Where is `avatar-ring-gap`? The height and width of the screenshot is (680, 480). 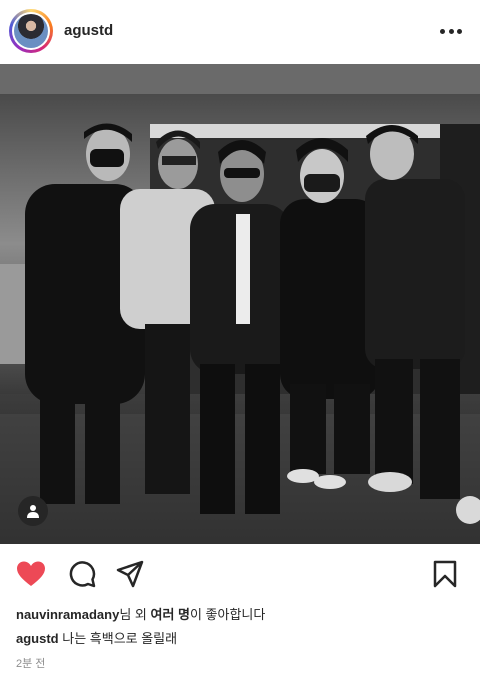
avatar-ring-gap is located at coordinates (31, 31).